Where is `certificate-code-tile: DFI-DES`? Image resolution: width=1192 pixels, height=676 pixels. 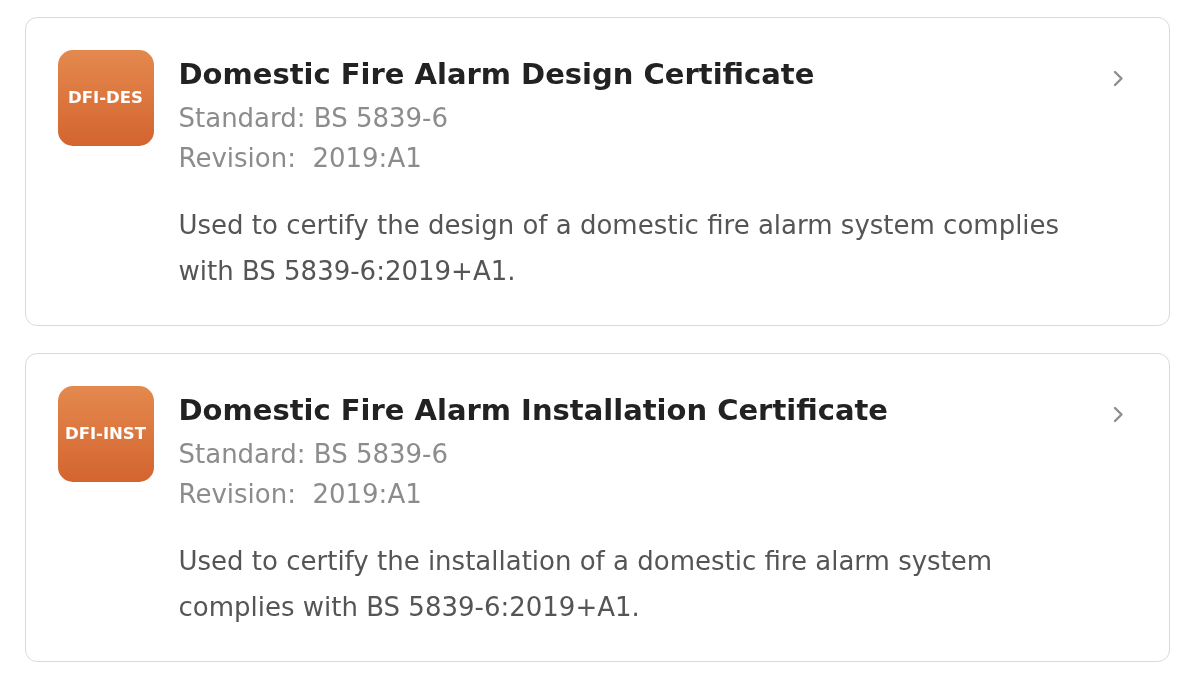 certificate-code-tile: DFI-DES is located at coordinates (105, 97).